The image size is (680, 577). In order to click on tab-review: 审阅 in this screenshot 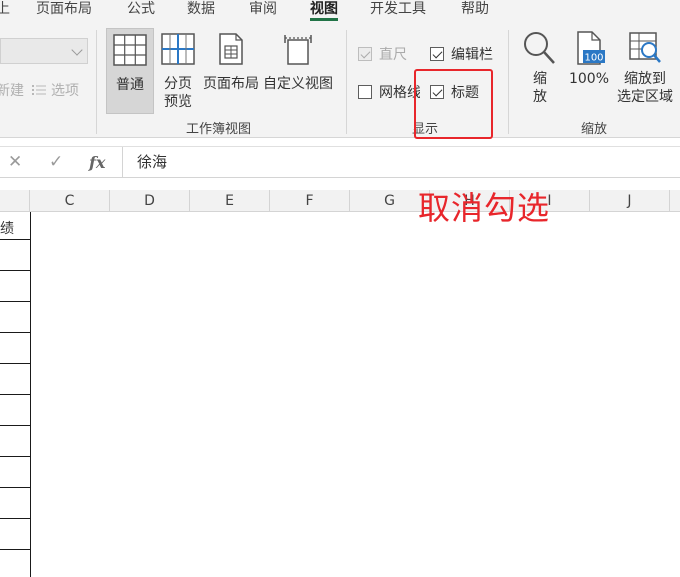, I will do `click(263, 11)`.